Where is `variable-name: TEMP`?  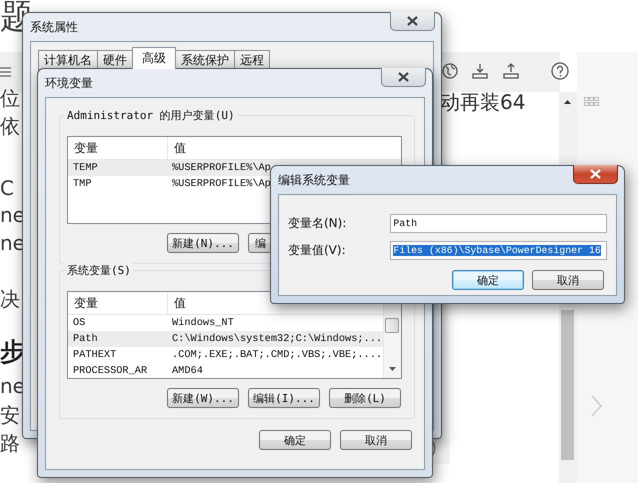 variable-name: TEMP is located at coordinates (85, 168).